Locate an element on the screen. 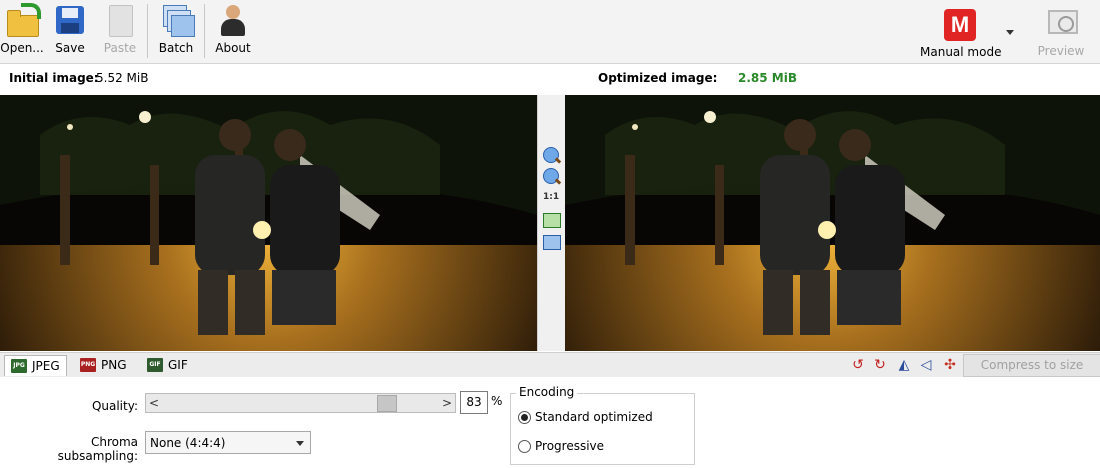 The image size is (1100, 468). save-button: Save is located at coordinates (70, 29).